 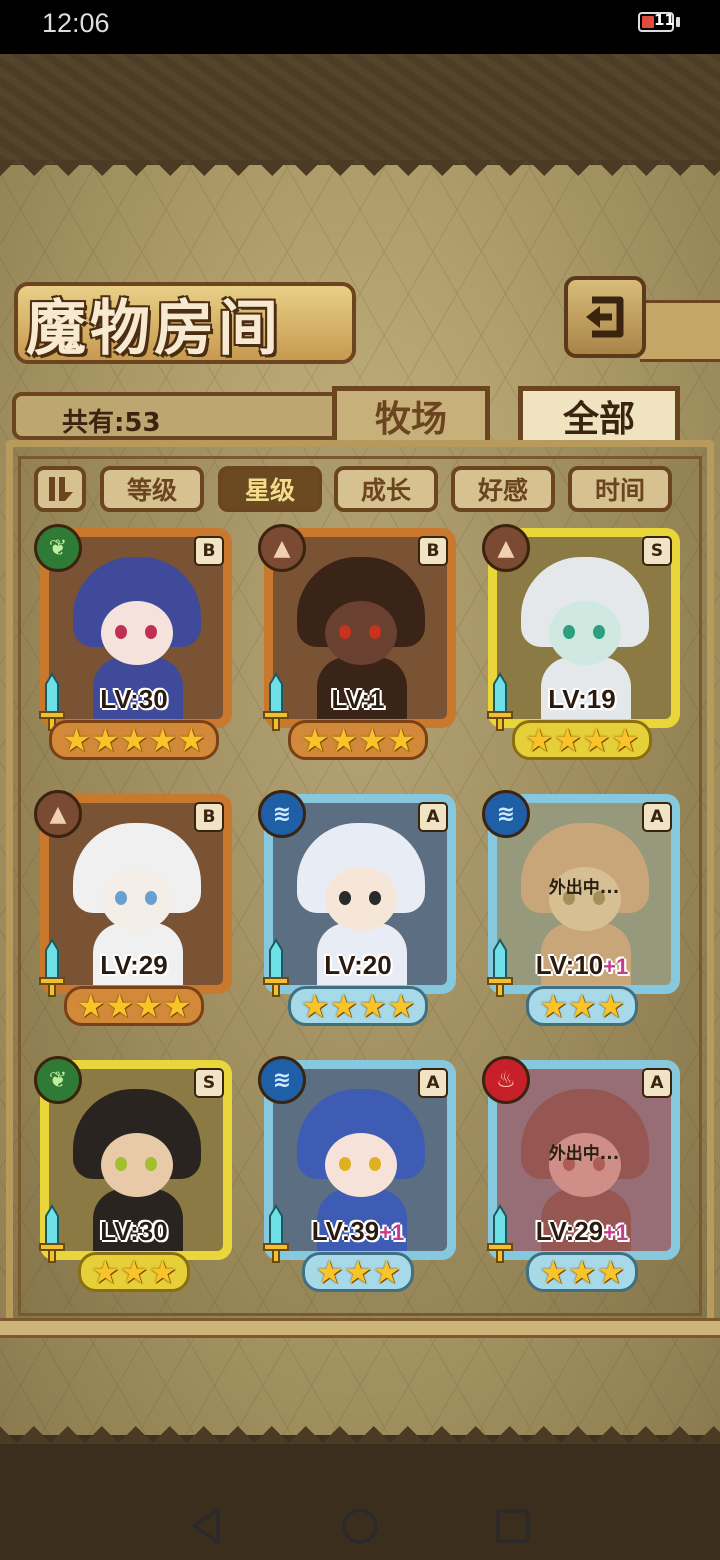 I want to click on back-button-tab, so click(x=680, y=331).